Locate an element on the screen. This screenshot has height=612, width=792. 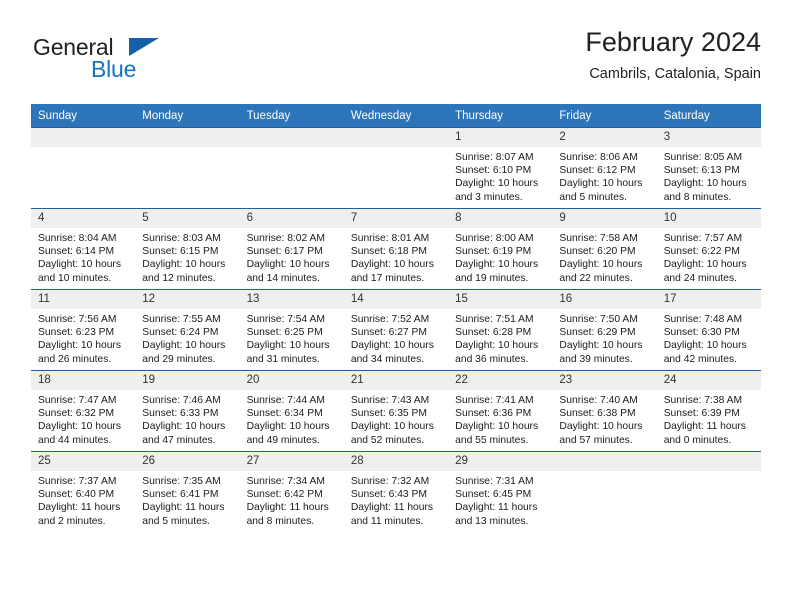
title-block: February 2024 Cambrils, Catalonia, Spain is located at coordinates (673, 55).